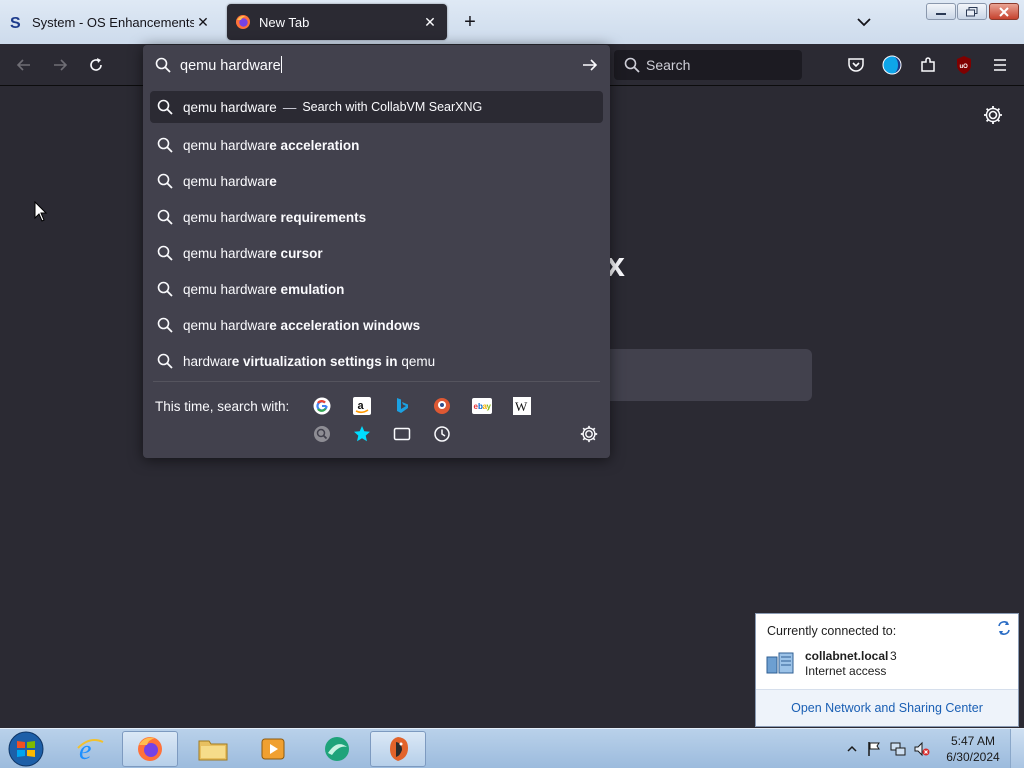  Describe the element at coordinates (337, 22) in the screenshot. I see `tab-new-tab: New Tab ✕` at that location.